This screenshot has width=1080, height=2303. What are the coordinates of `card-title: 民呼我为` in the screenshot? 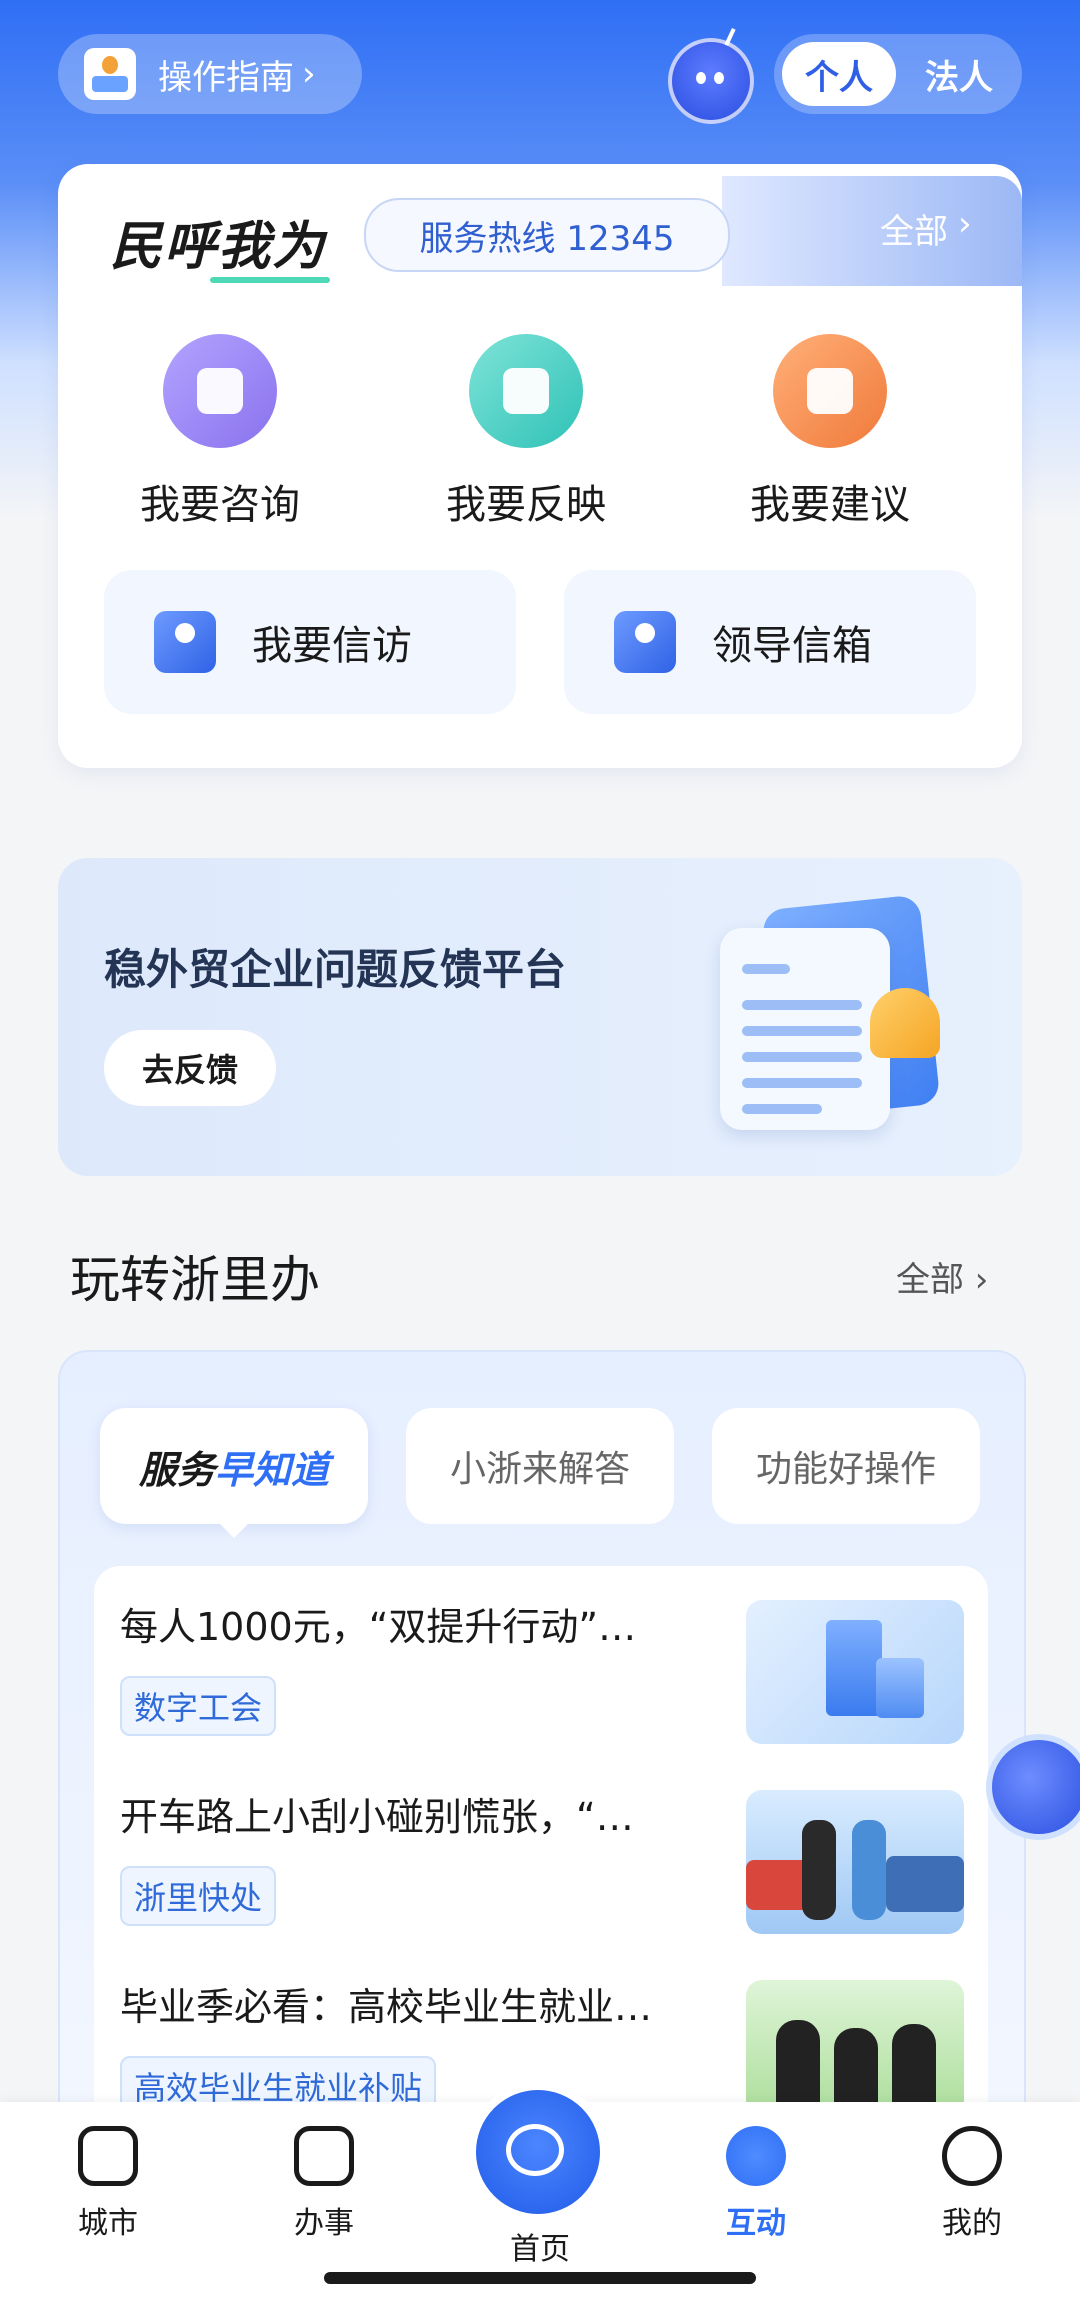 It's located at (220, 243).